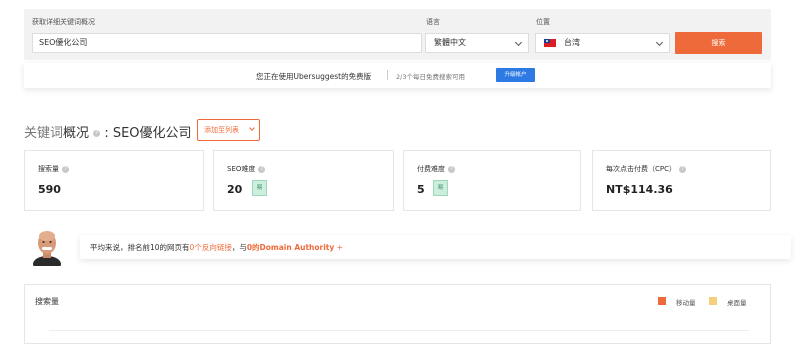 The width and height of the screenshot is (800, 344). What do you see at coordinates (399, 330) in the screenshot?
I see `chart-gridline` at bounding box center [399, 330].